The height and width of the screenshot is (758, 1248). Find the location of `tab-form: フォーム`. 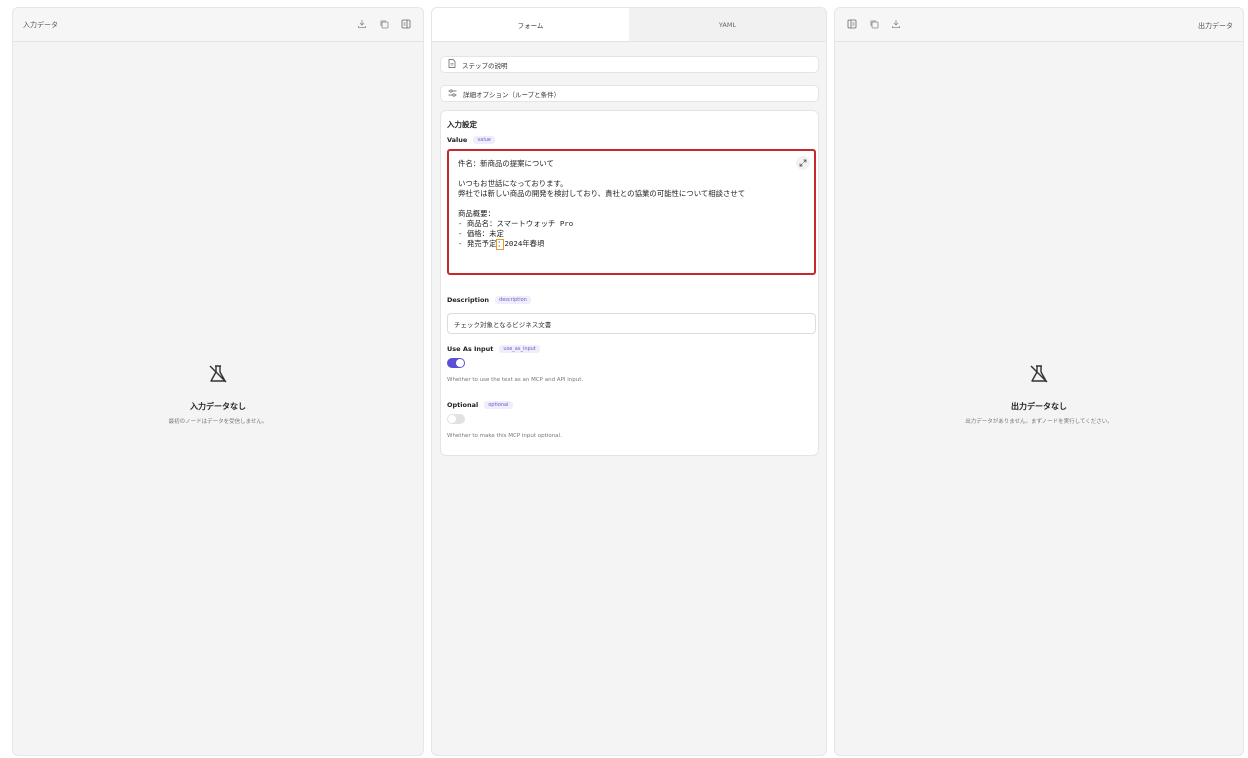

tab-form: フォーム is located at coordinates (530, 24).